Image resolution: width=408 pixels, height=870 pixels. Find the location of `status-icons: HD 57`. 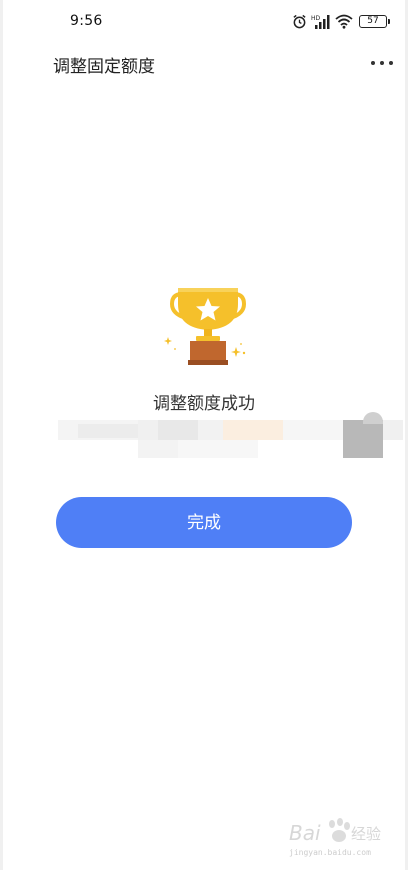

status-icons: HD 57 is located at coordinates (341, 21).